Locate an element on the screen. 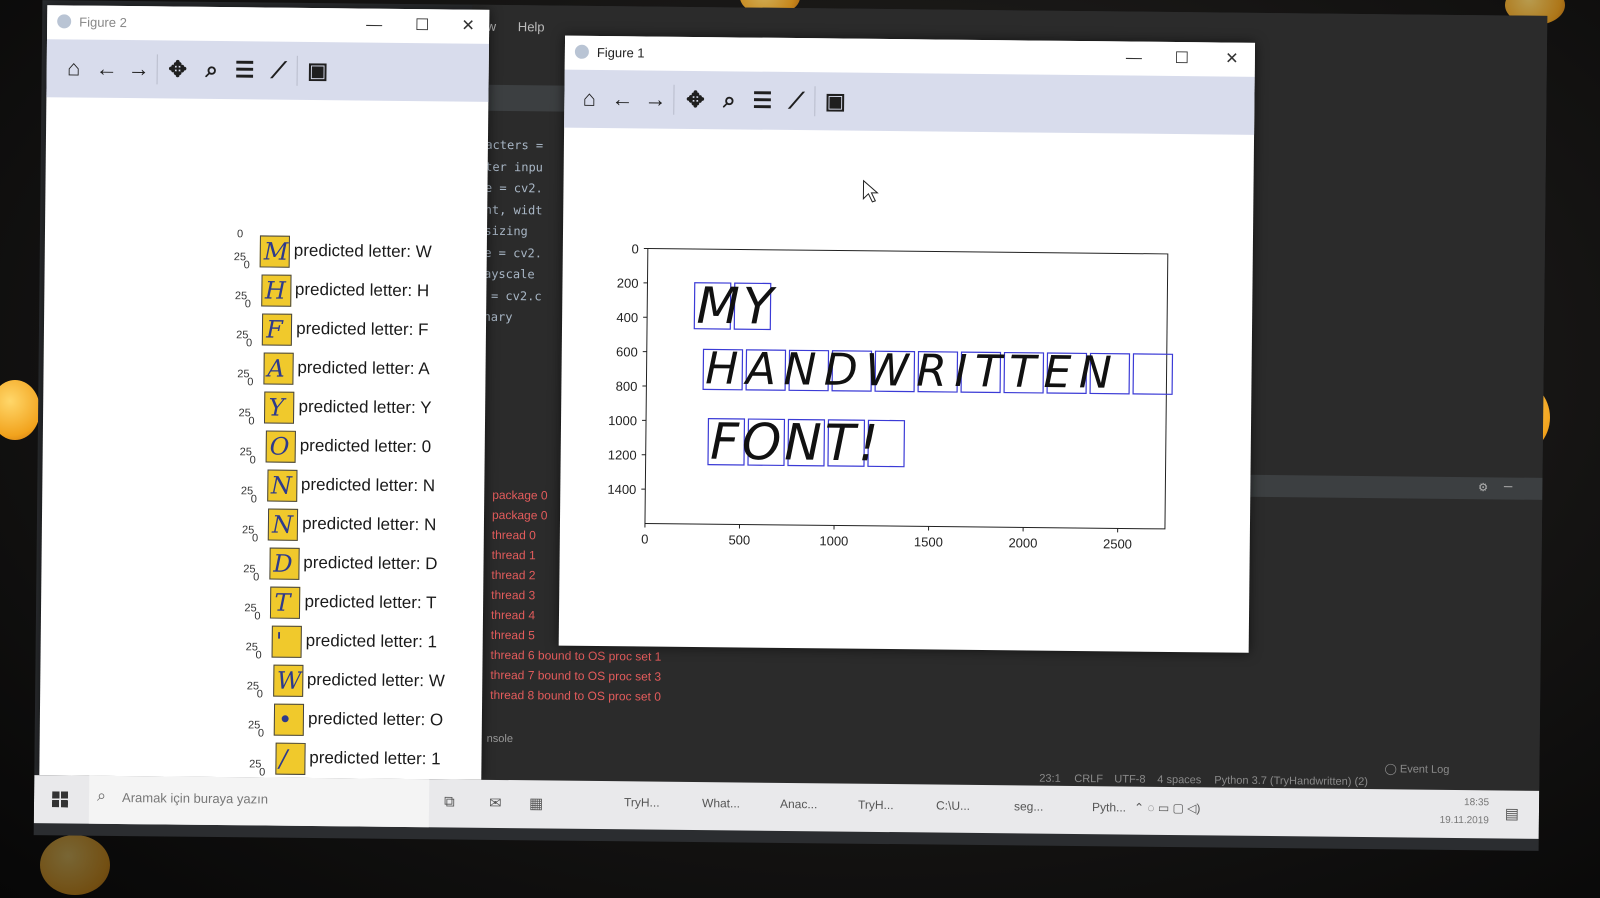 The height and width of the screenshot is (898, 1600). letter-thumbnail: • is located at coordinates (289, 719).